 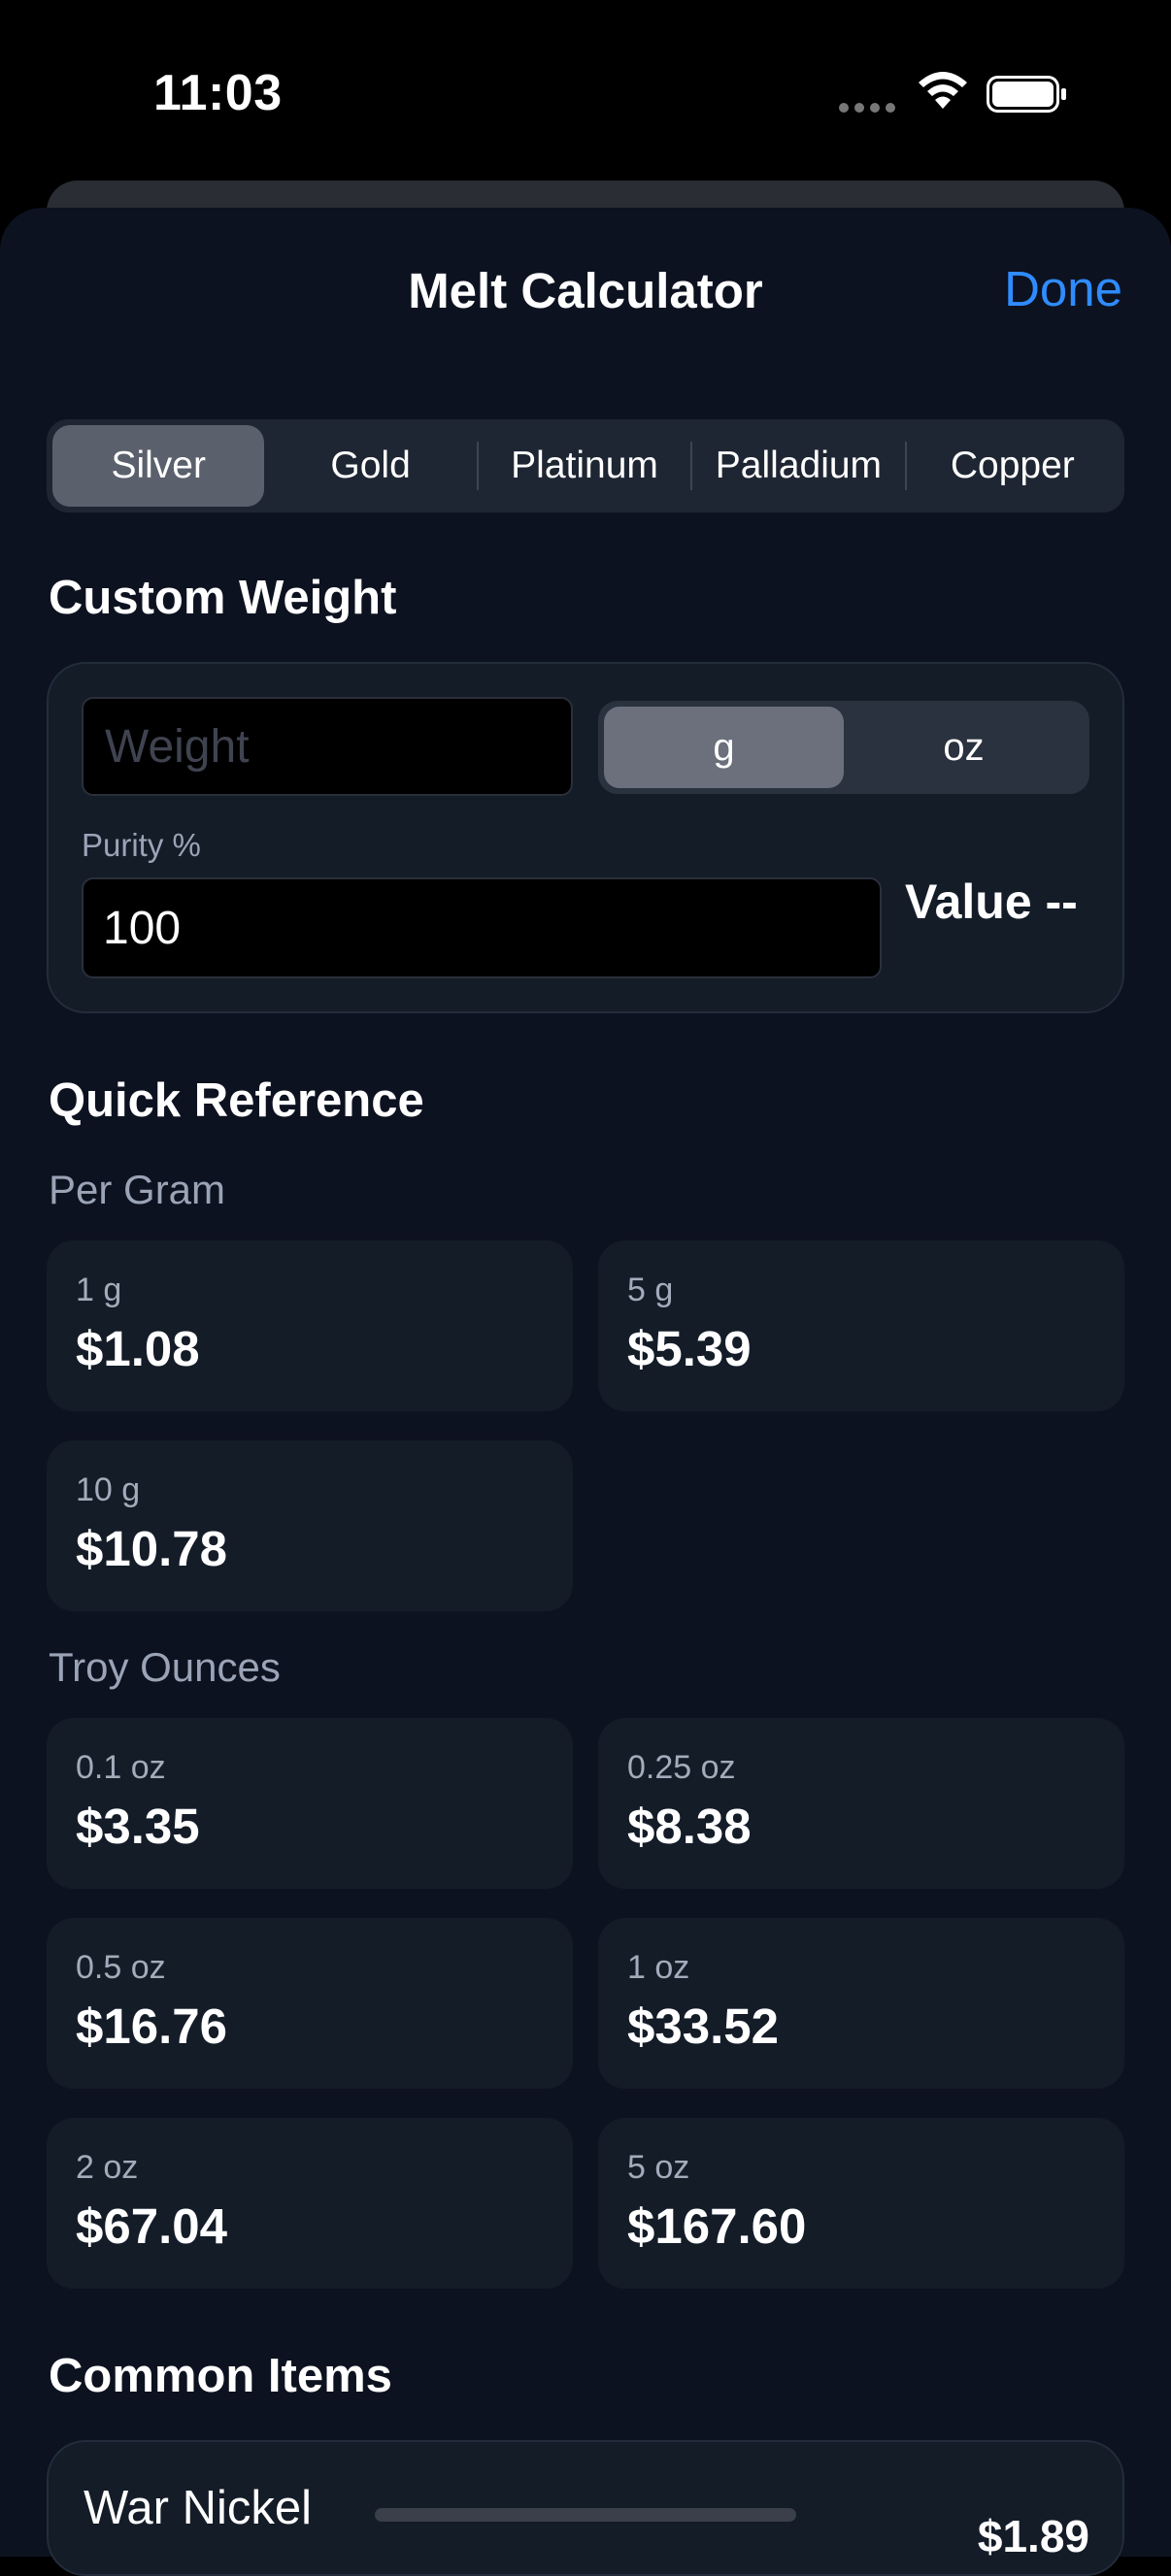 What do you see at coordinates (165, 1667) in the screenshot?
I see `troy-ounces-title: Troy Ounces` at bounding box center [165, 1667].